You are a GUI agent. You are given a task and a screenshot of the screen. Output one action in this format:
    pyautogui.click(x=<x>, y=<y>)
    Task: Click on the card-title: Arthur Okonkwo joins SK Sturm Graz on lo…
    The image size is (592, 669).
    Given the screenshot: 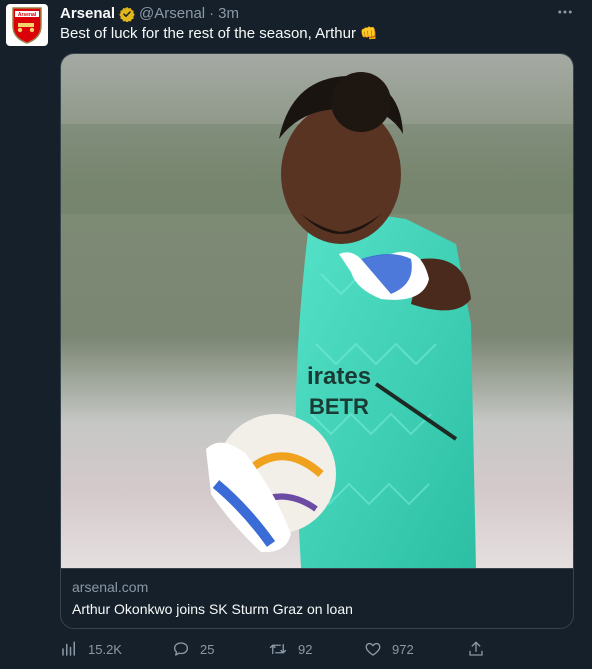 What is the action you would take?
    pyautogui.click(x=212, y=609)
    